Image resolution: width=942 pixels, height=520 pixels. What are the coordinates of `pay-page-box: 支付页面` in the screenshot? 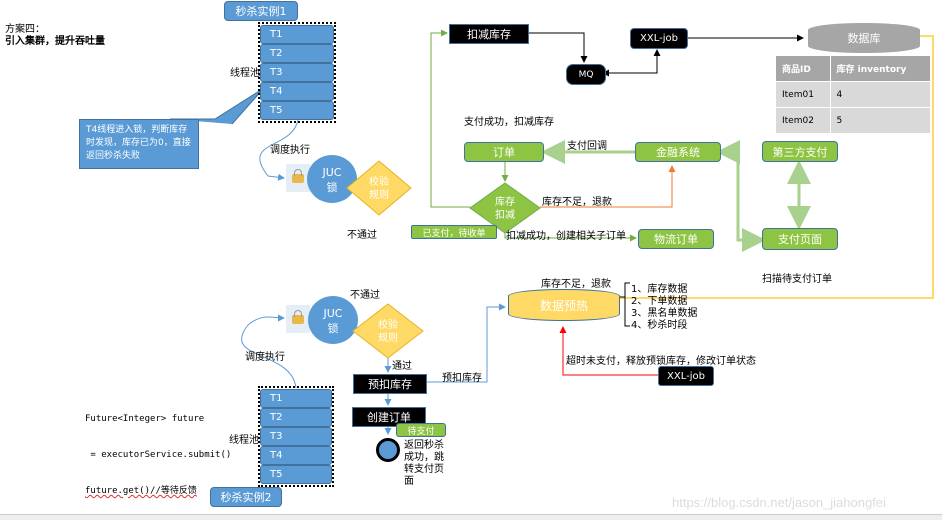 It's located at (800, 239).